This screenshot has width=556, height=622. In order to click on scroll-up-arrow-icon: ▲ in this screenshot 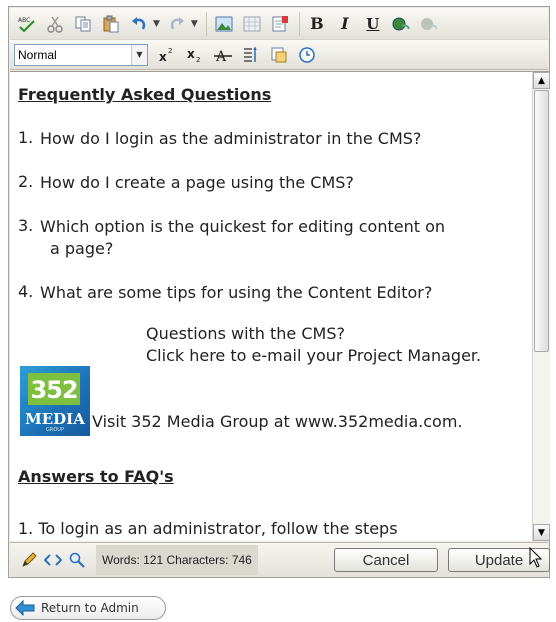, I will do `click(541, 80)`.